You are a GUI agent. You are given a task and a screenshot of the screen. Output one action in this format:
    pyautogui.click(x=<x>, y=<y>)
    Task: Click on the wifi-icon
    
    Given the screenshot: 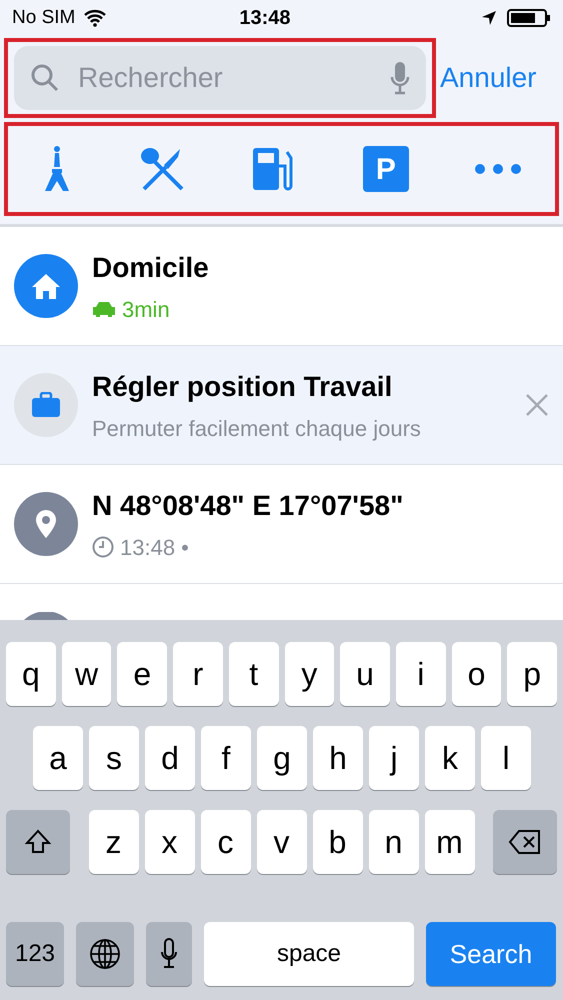 What is the action you would take?
    pyautogui.click(x=95, y=18)
    